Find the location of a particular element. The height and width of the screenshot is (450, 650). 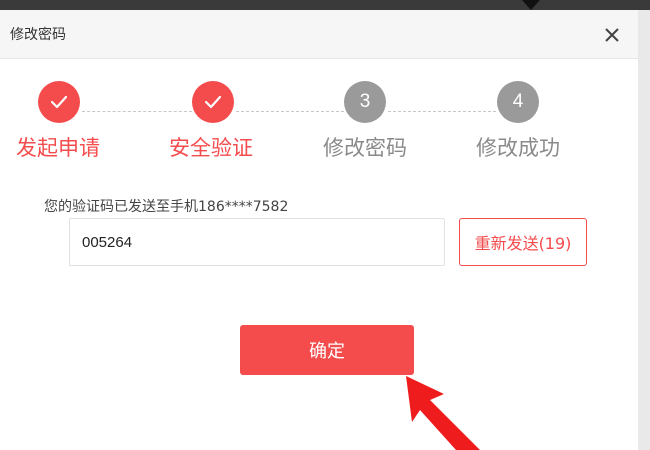

background-right-edge is located at coordinates (644, 230).